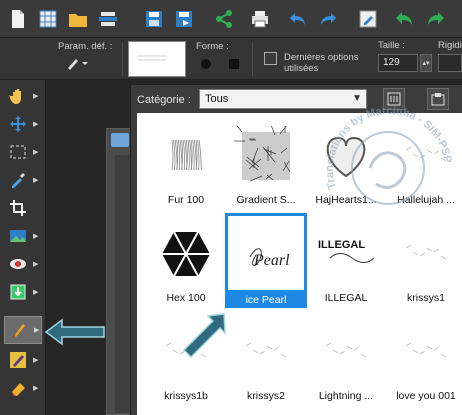 Image resolution: width=462 pixels, height=415 pixels. I want to click on new-document-icon, so click(18, 19).